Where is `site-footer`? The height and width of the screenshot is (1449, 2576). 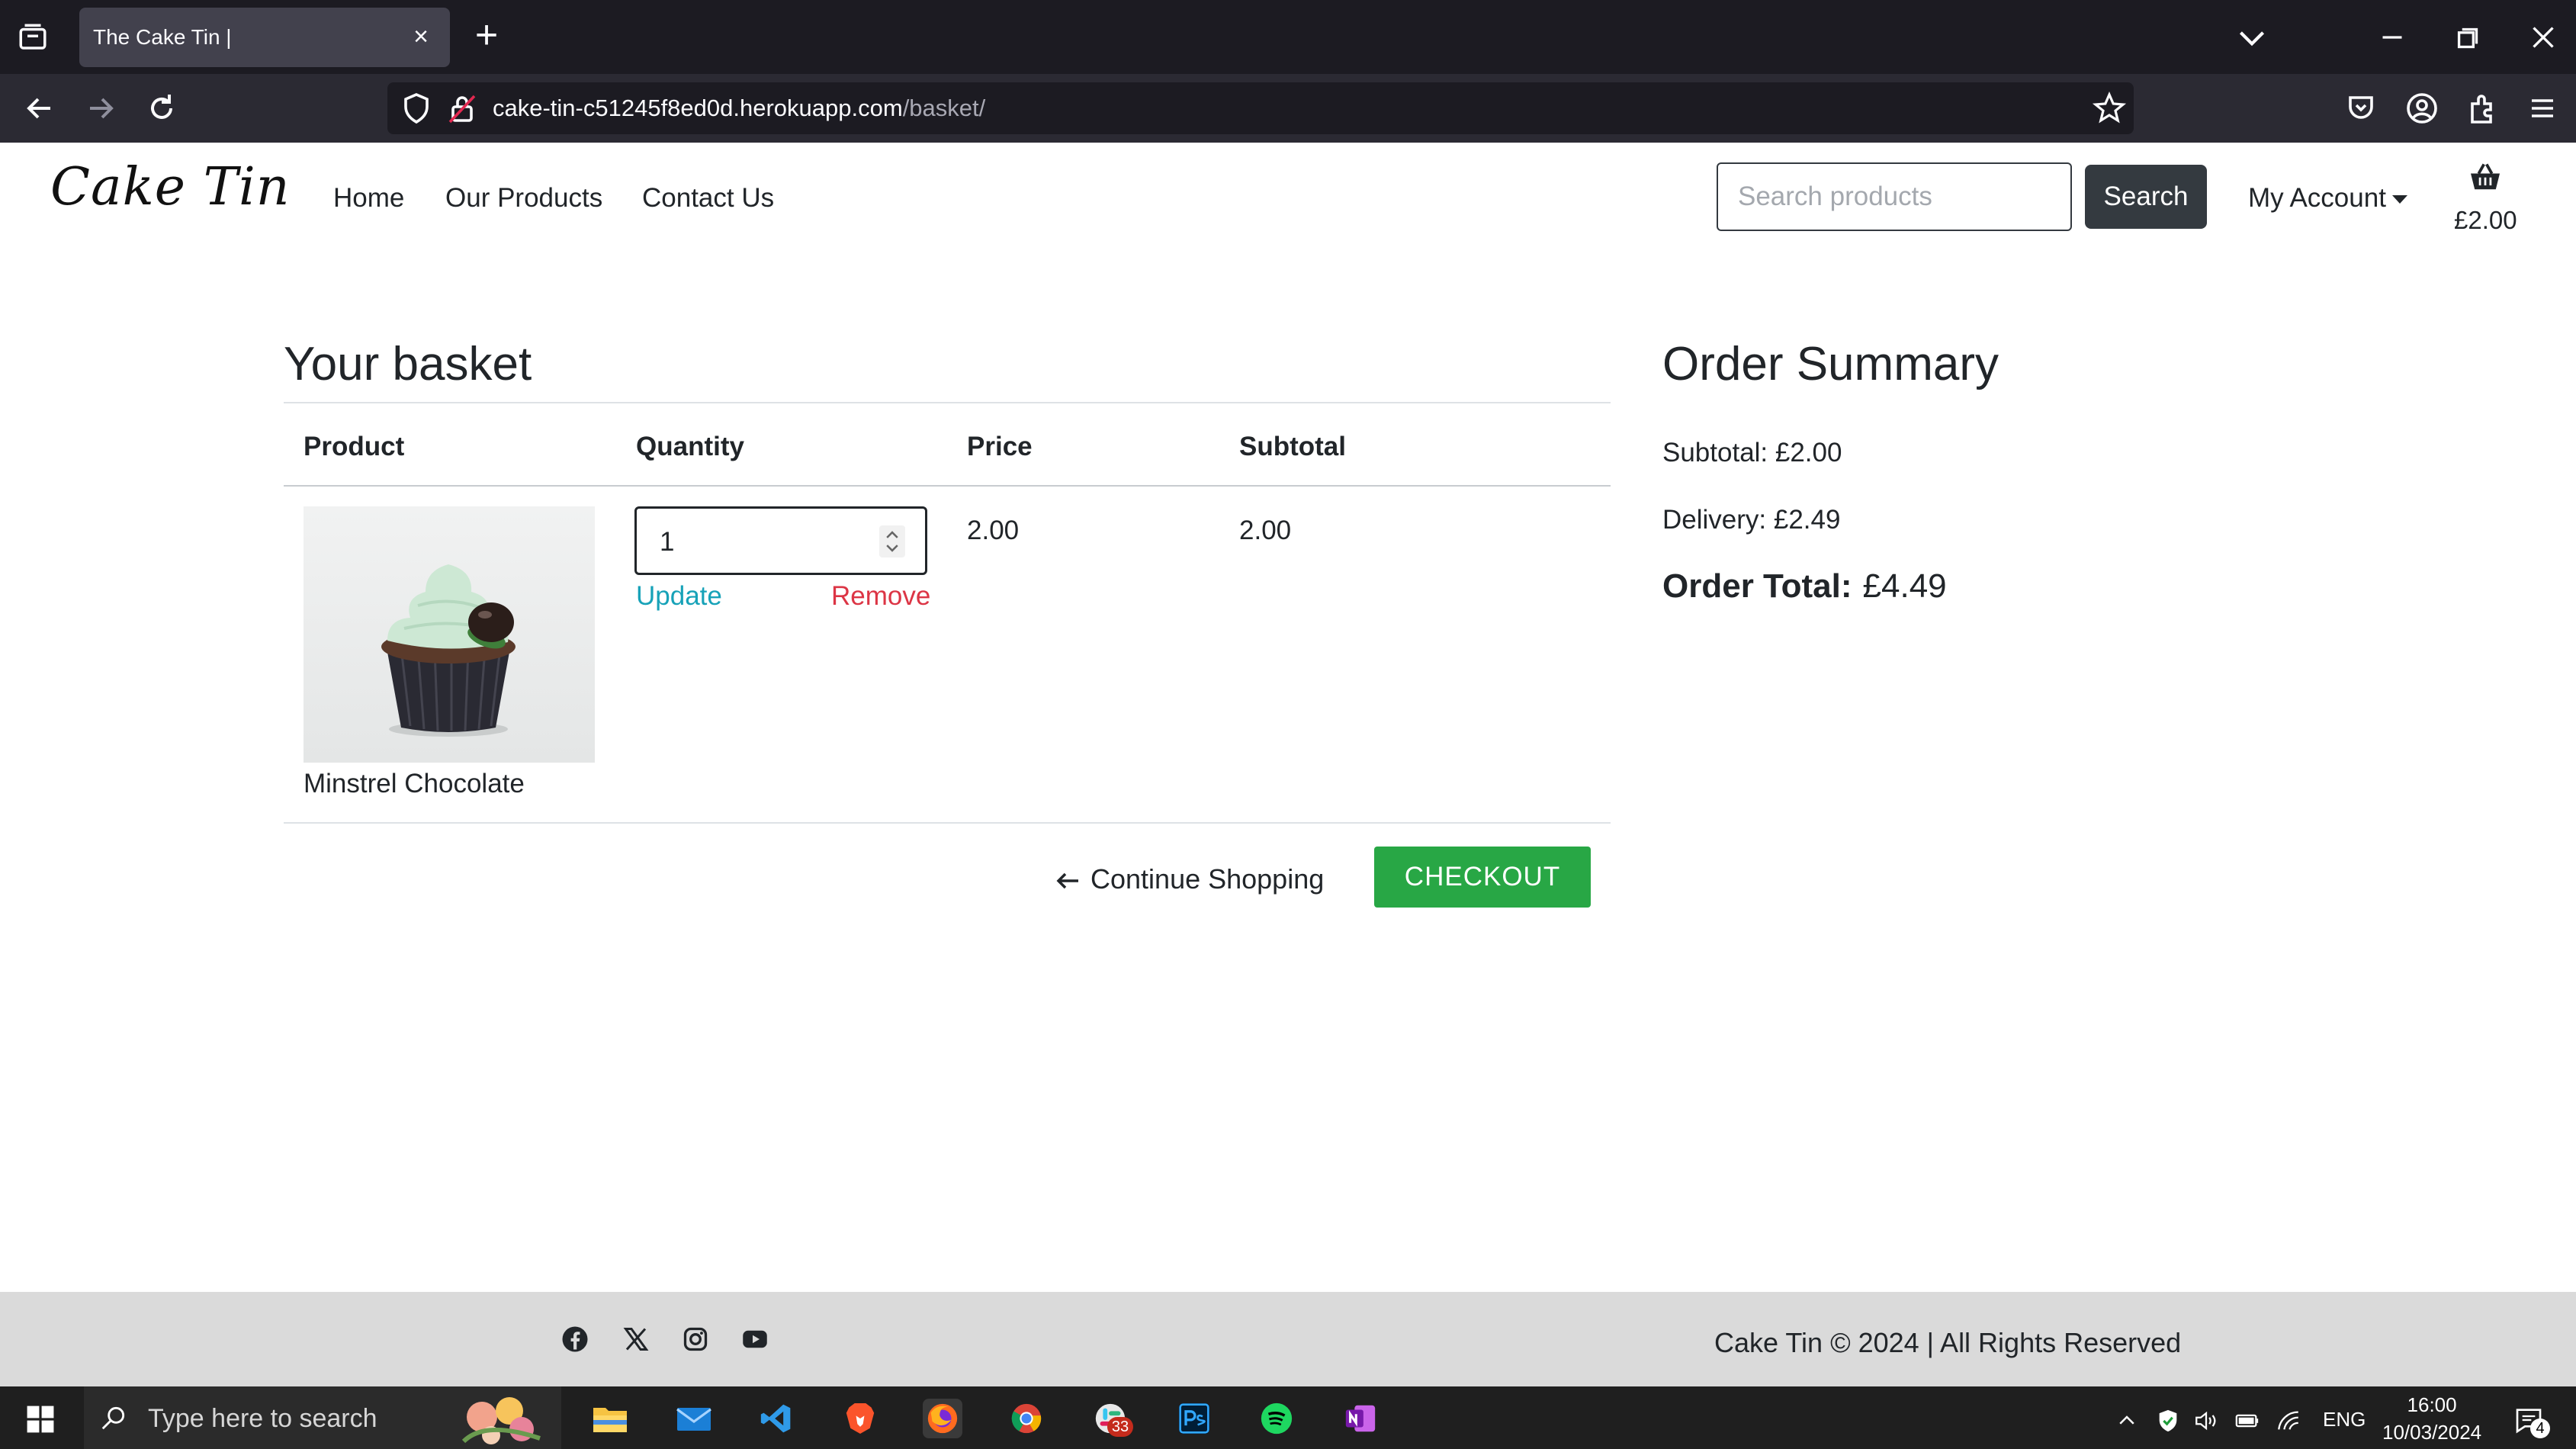
site-footer is located at coordinates (1288, 1339).